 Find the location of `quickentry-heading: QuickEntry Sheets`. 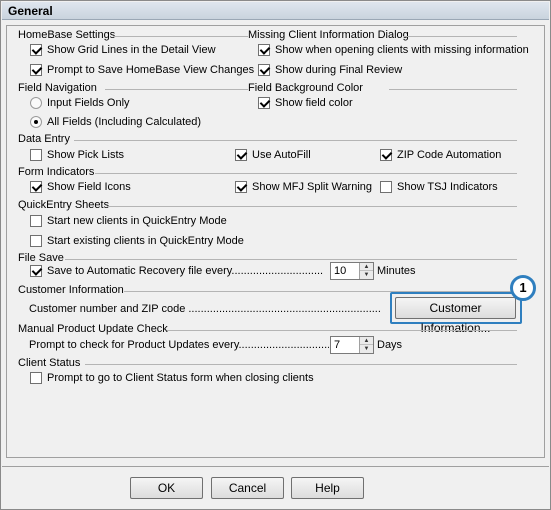

quickentry-heading: QuickEntry Sheets is located at coordinates (64, 205).